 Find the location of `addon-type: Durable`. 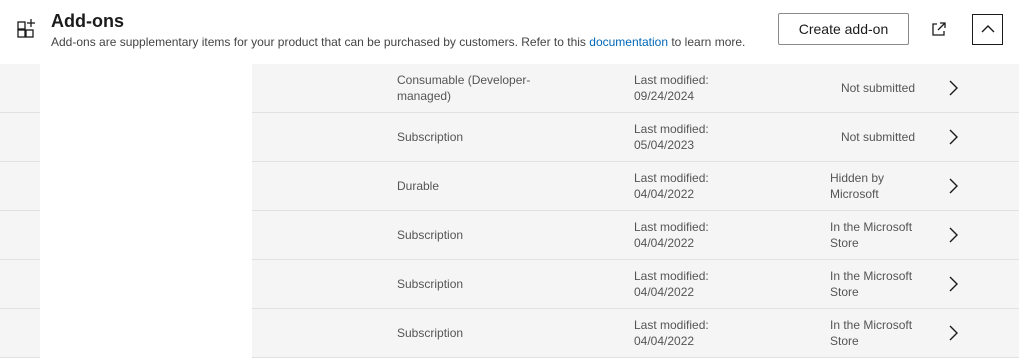

addon-type: Durable is located at coordinates (418, 186).